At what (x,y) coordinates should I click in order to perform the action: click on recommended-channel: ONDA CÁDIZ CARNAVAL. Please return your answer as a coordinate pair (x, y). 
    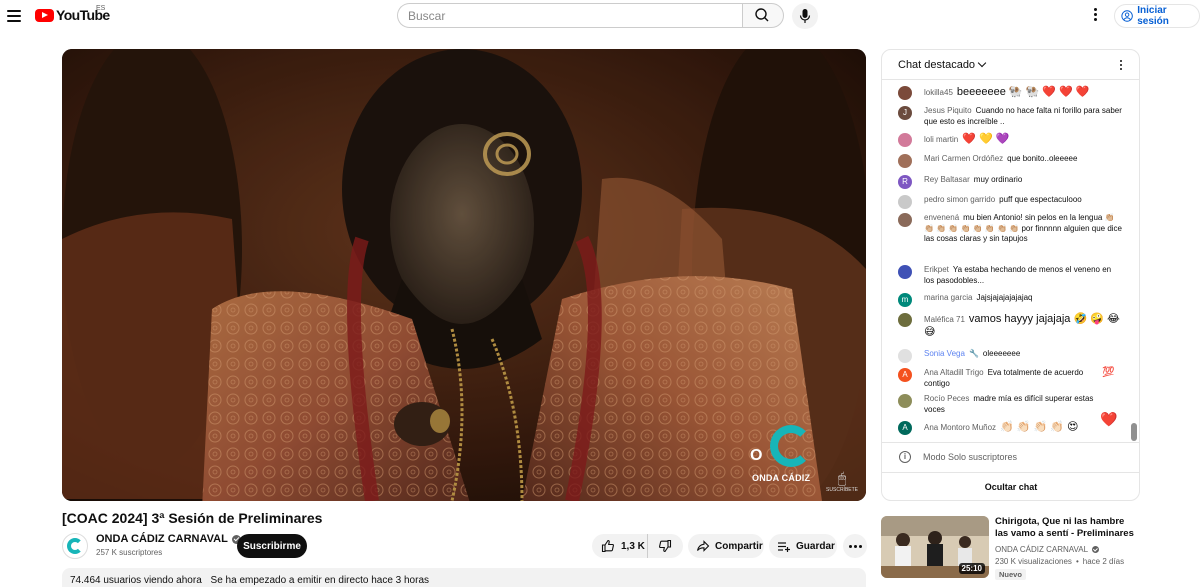
    Looking at the image, I should click on (1041, 549).